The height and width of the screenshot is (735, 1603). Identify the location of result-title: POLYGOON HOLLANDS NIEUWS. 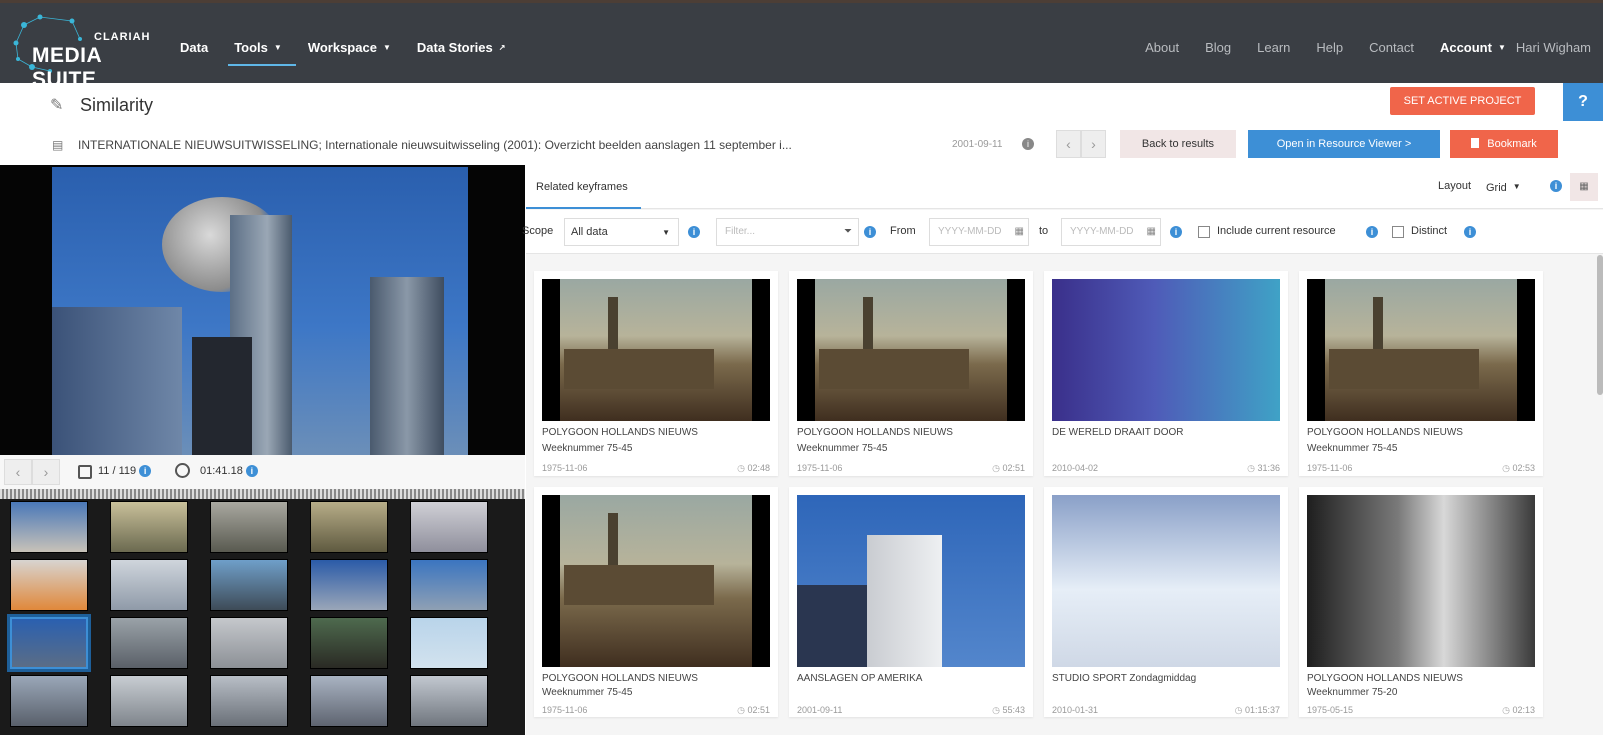
(620, 432).